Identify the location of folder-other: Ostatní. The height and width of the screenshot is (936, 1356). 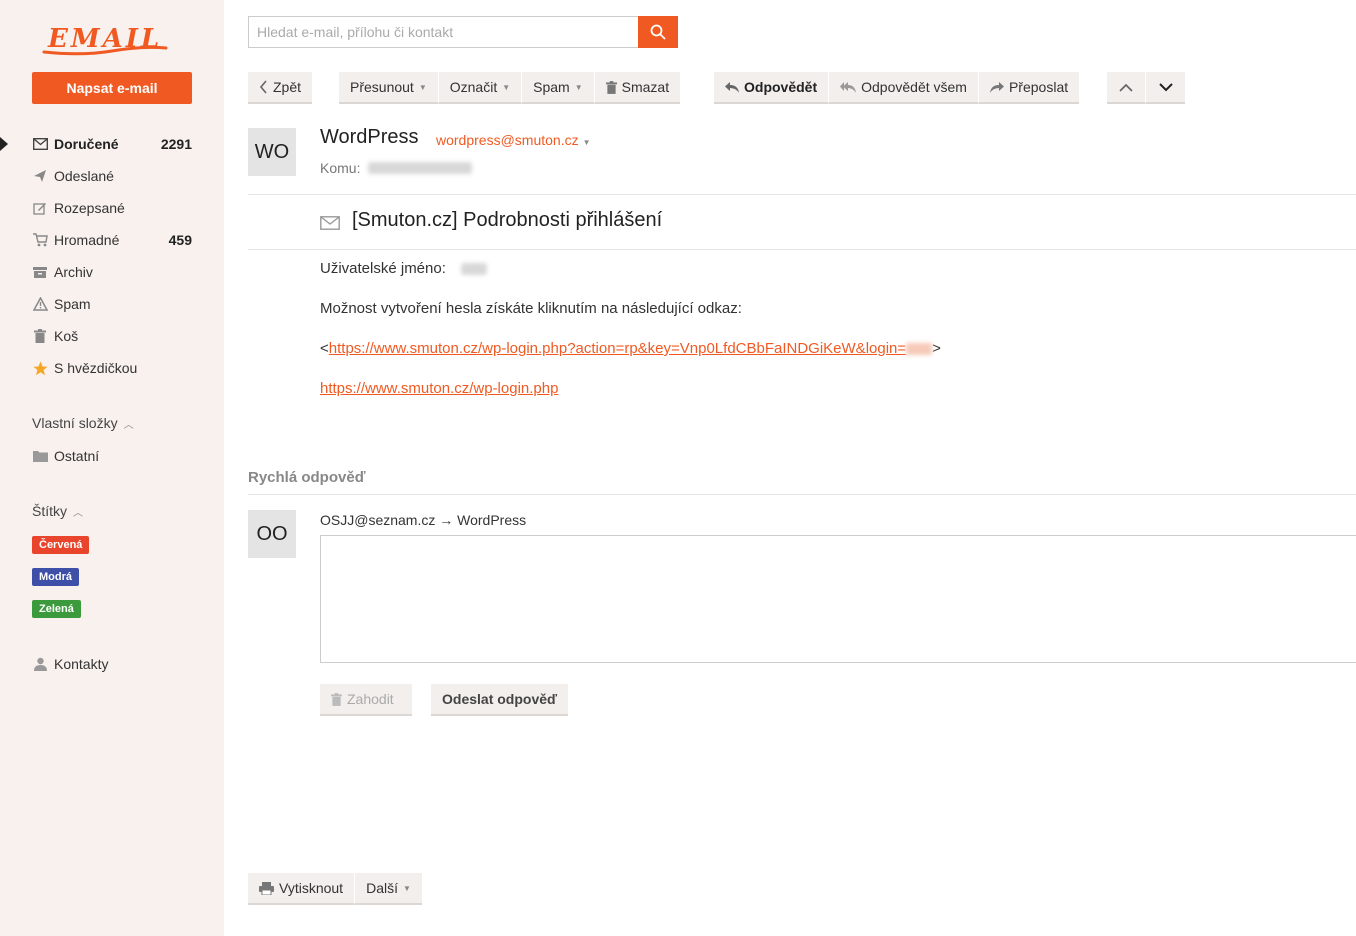
(112, 456).